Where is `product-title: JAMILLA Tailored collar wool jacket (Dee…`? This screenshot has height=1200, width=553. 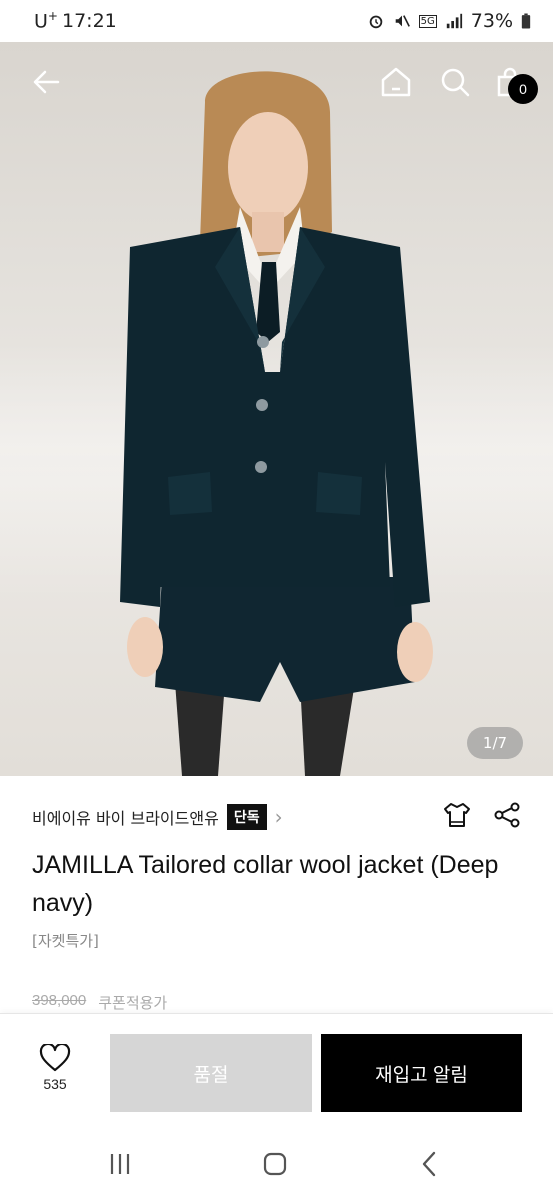 product-title: JAMILLA Tailored collar wool jacket (Dee… is located at coordinates (265, 884).